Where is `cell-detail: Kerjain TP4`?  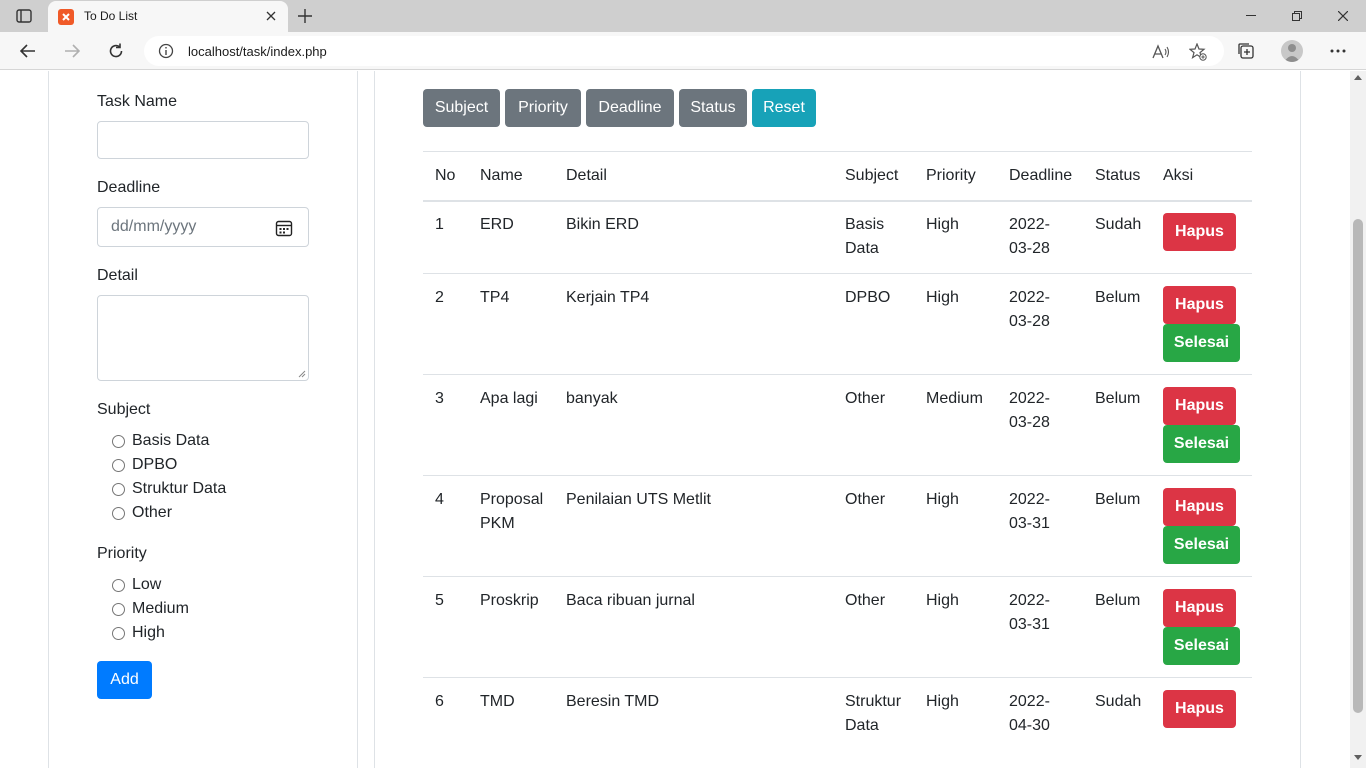 cell-detail: Kerjain TP4 is located at coordinates (608, 297).